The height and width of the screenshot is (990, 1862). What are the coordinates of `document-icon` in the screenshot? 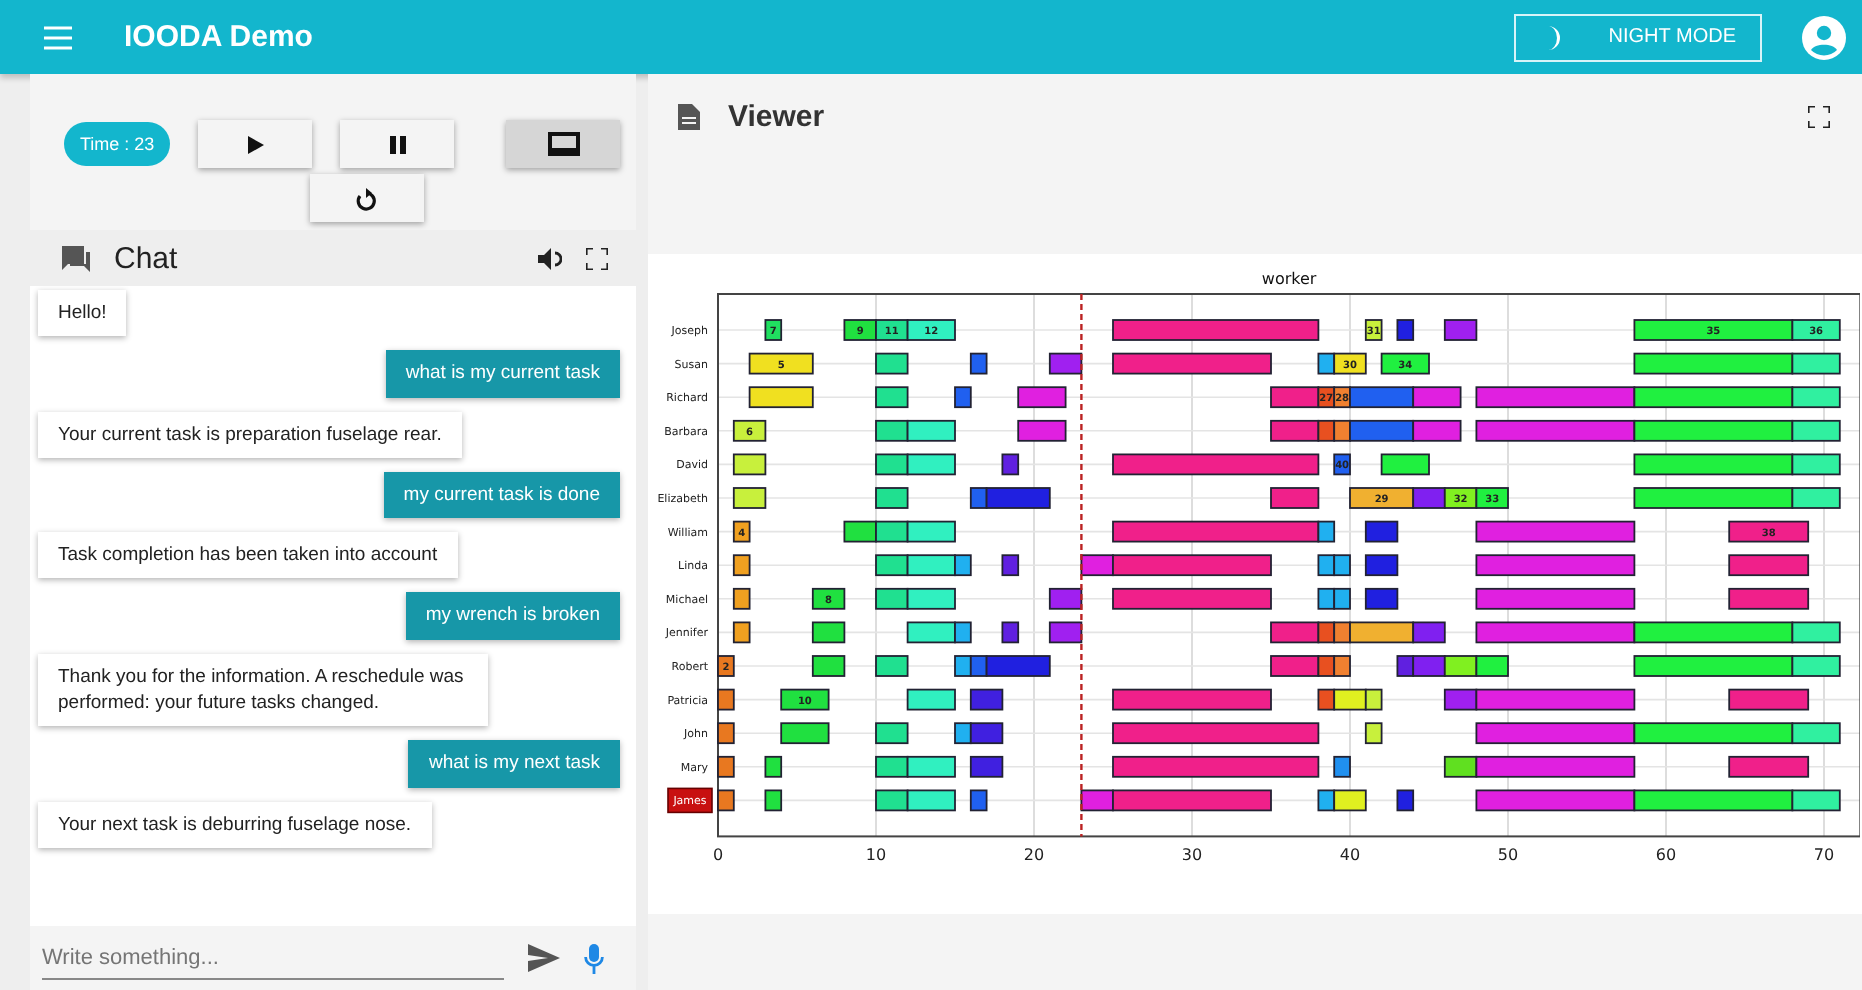 It's located at (689, 116).